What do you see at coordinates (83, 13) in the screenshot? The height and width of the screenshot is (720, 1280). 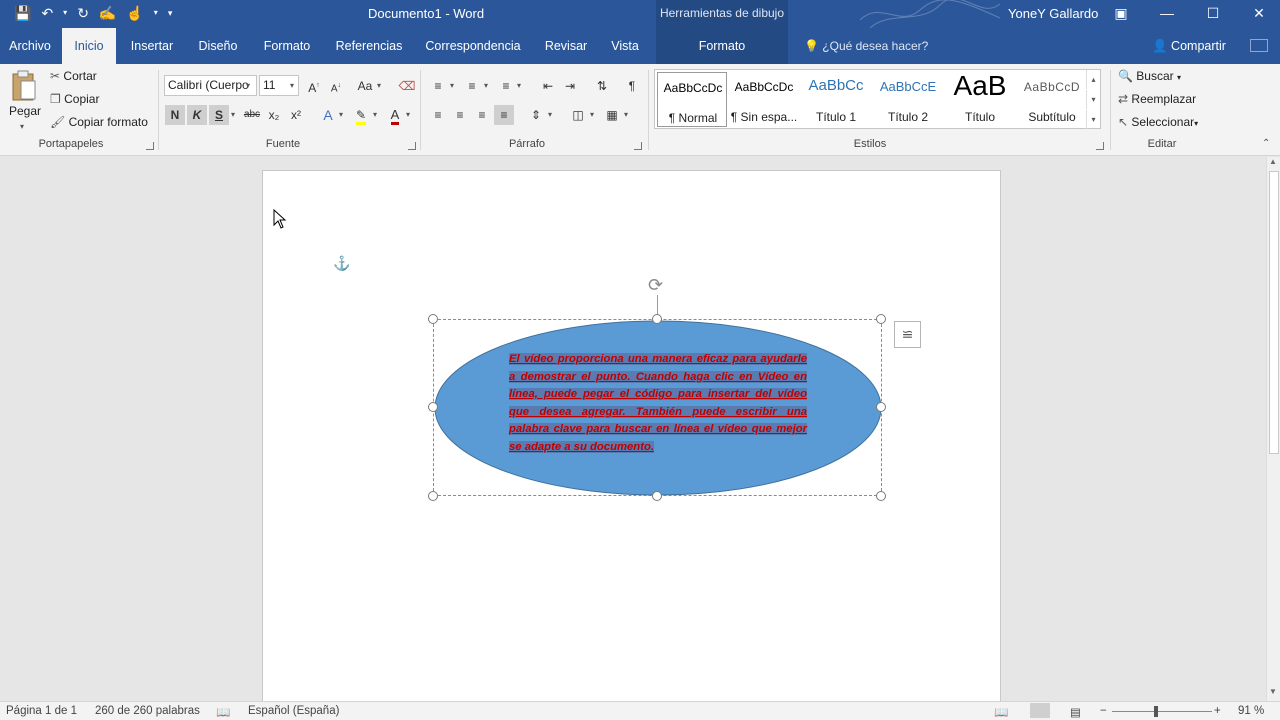 I see `redo-icon: ↻` at bounding box center [83, 13].